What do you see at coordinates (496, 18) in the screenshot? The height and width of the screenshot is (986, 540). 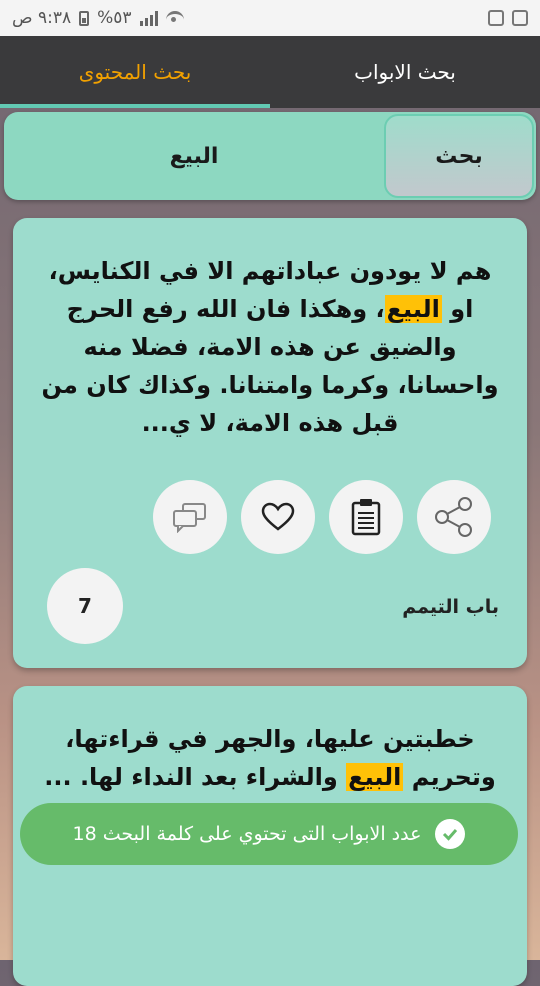 I see `clock-notification-icon` at bounding box center [496, 18].